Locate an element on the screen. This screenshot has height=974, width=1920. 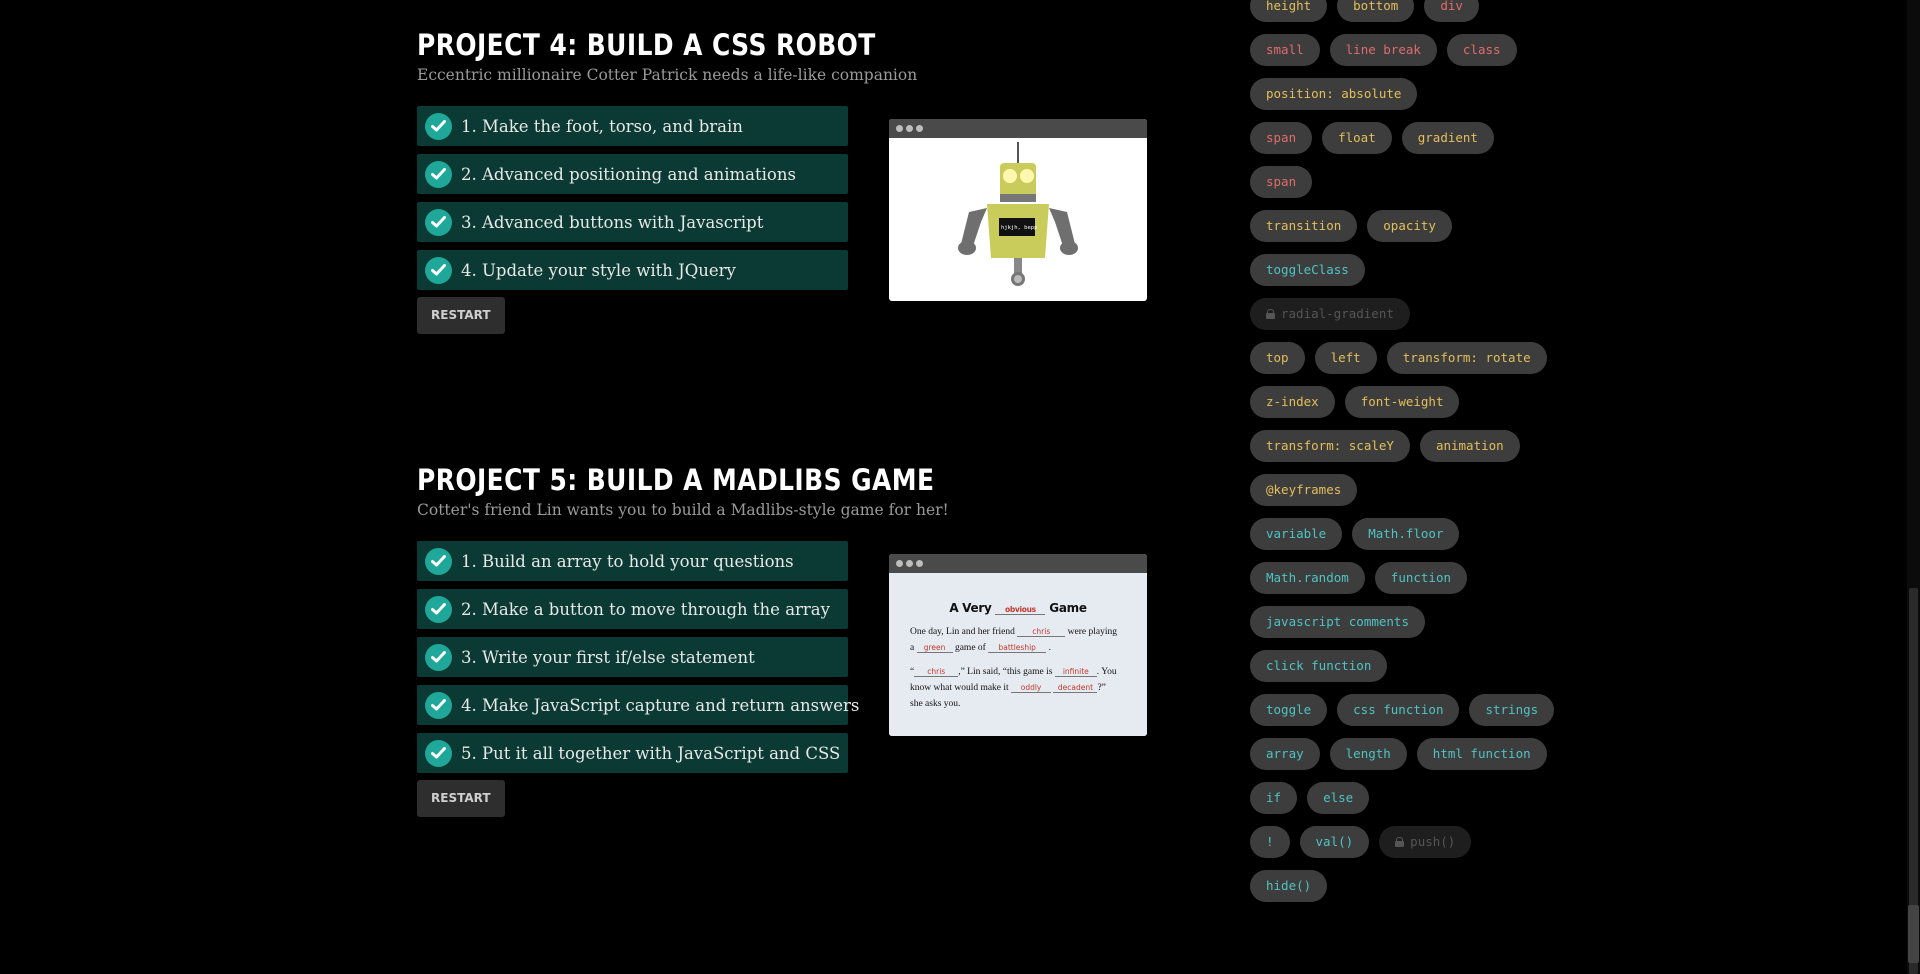
concept-tag: div is located at coordinates (1451, 11).